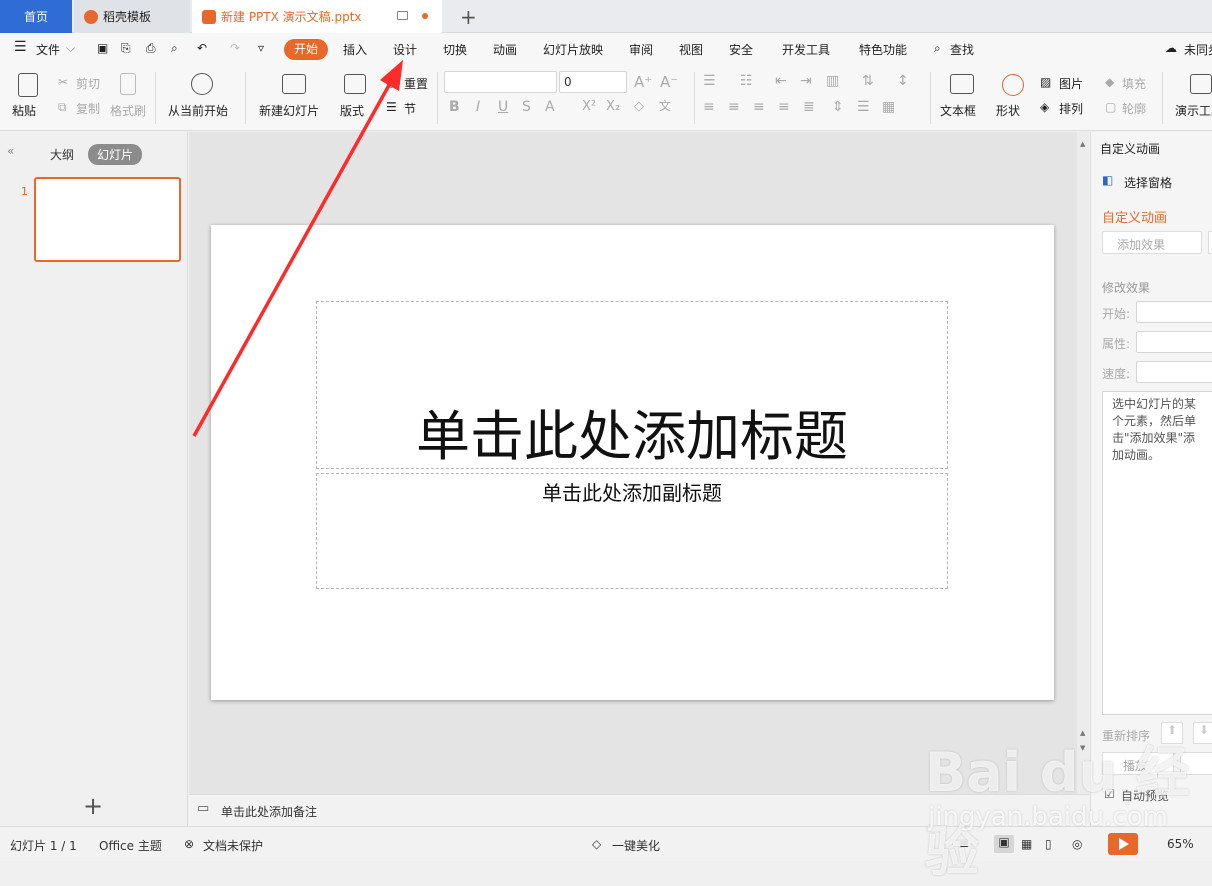 The height and width of the screenshot is (886, 1212). What do you see at coordinates (293, 257) in the screenshot?
I see `arrow-shaft` at bounding box center [293, 257].